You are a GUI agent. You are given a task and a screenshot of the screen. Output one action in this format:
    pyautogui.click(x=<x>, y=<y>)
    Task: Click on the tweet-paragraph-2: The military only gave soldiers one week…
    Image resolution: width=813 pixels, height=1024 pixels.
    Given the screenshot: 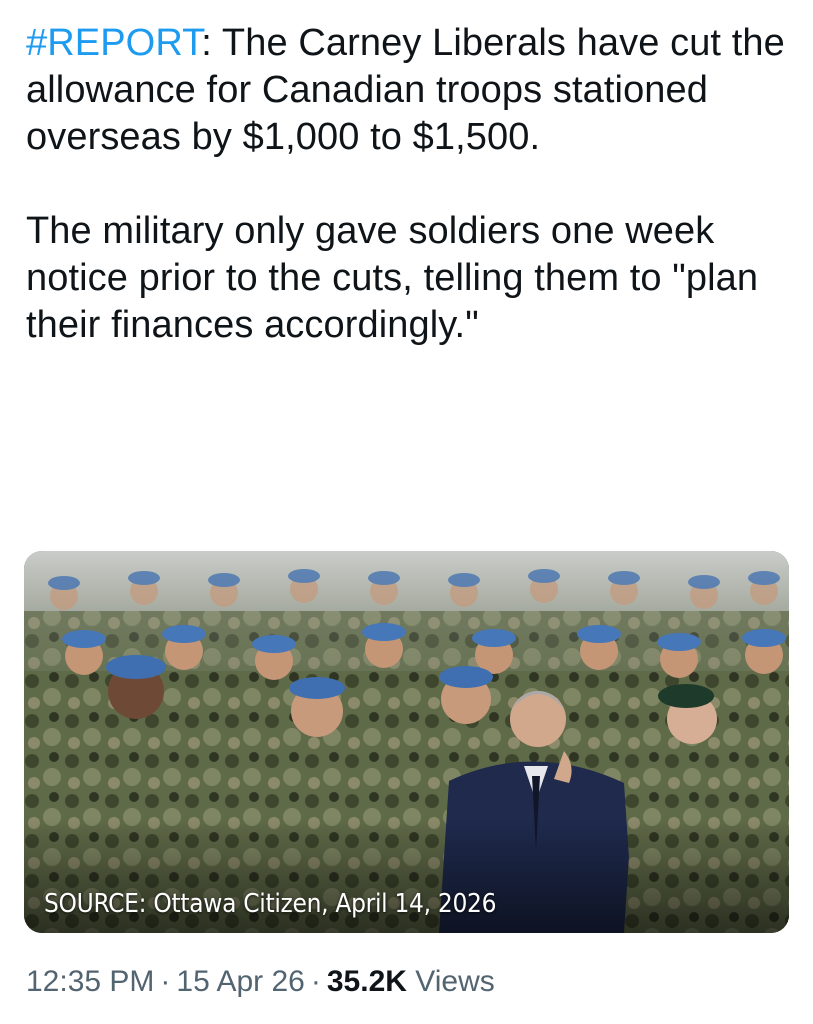 What is the action you would take?
    pyautogui.click(x=392, y=278)
    